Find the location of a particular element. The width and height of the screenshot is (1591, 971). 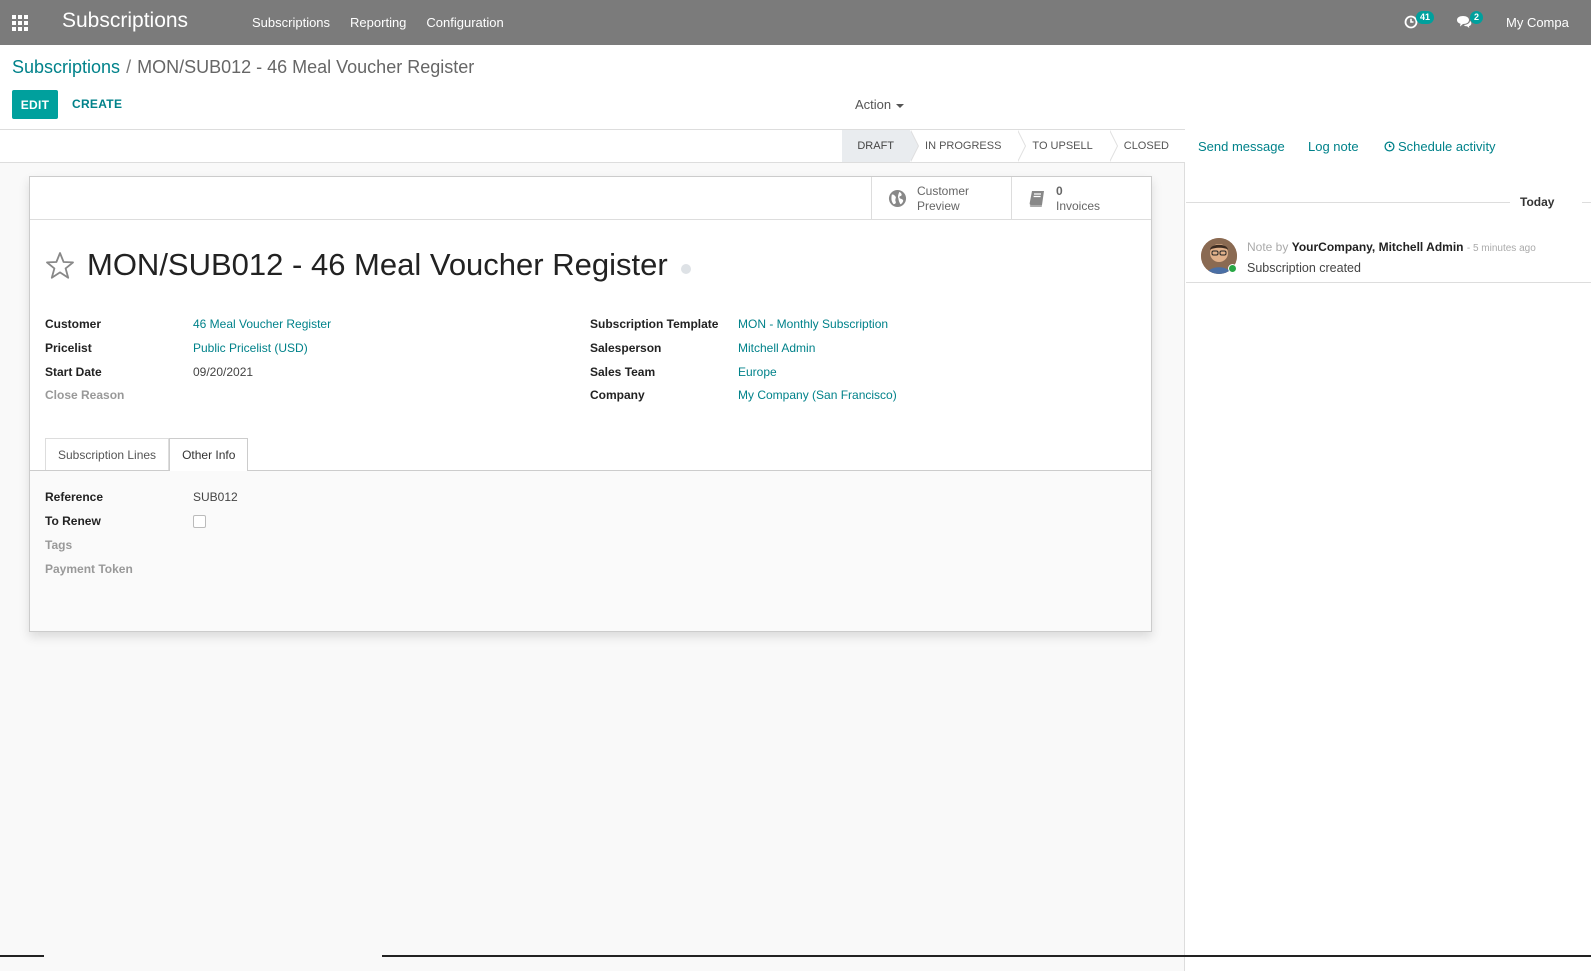

message-date: - 5 minutes ago is located at coordinates (1501, 248).